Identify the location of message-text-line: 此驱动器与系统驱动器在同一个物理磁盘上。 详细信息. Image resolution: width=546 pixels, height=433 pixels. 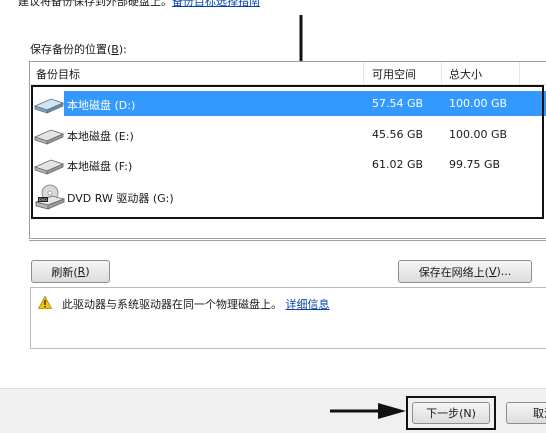
(196, 304).